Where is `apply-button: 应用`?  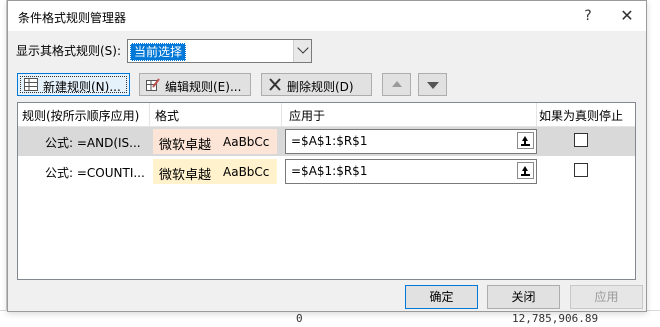
apply-button: 应用 is located at coordinates (606, 297).